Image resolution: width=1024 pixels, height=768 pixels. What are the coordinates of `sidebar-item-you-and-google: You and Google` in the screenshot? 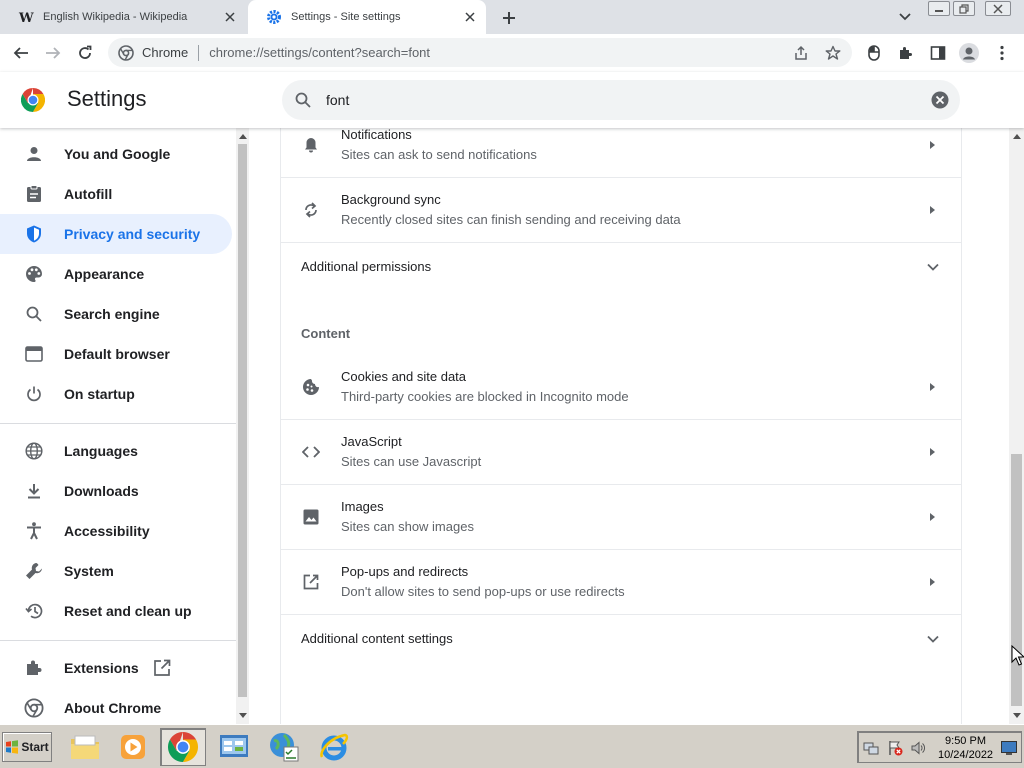 It's located at (116, 154).